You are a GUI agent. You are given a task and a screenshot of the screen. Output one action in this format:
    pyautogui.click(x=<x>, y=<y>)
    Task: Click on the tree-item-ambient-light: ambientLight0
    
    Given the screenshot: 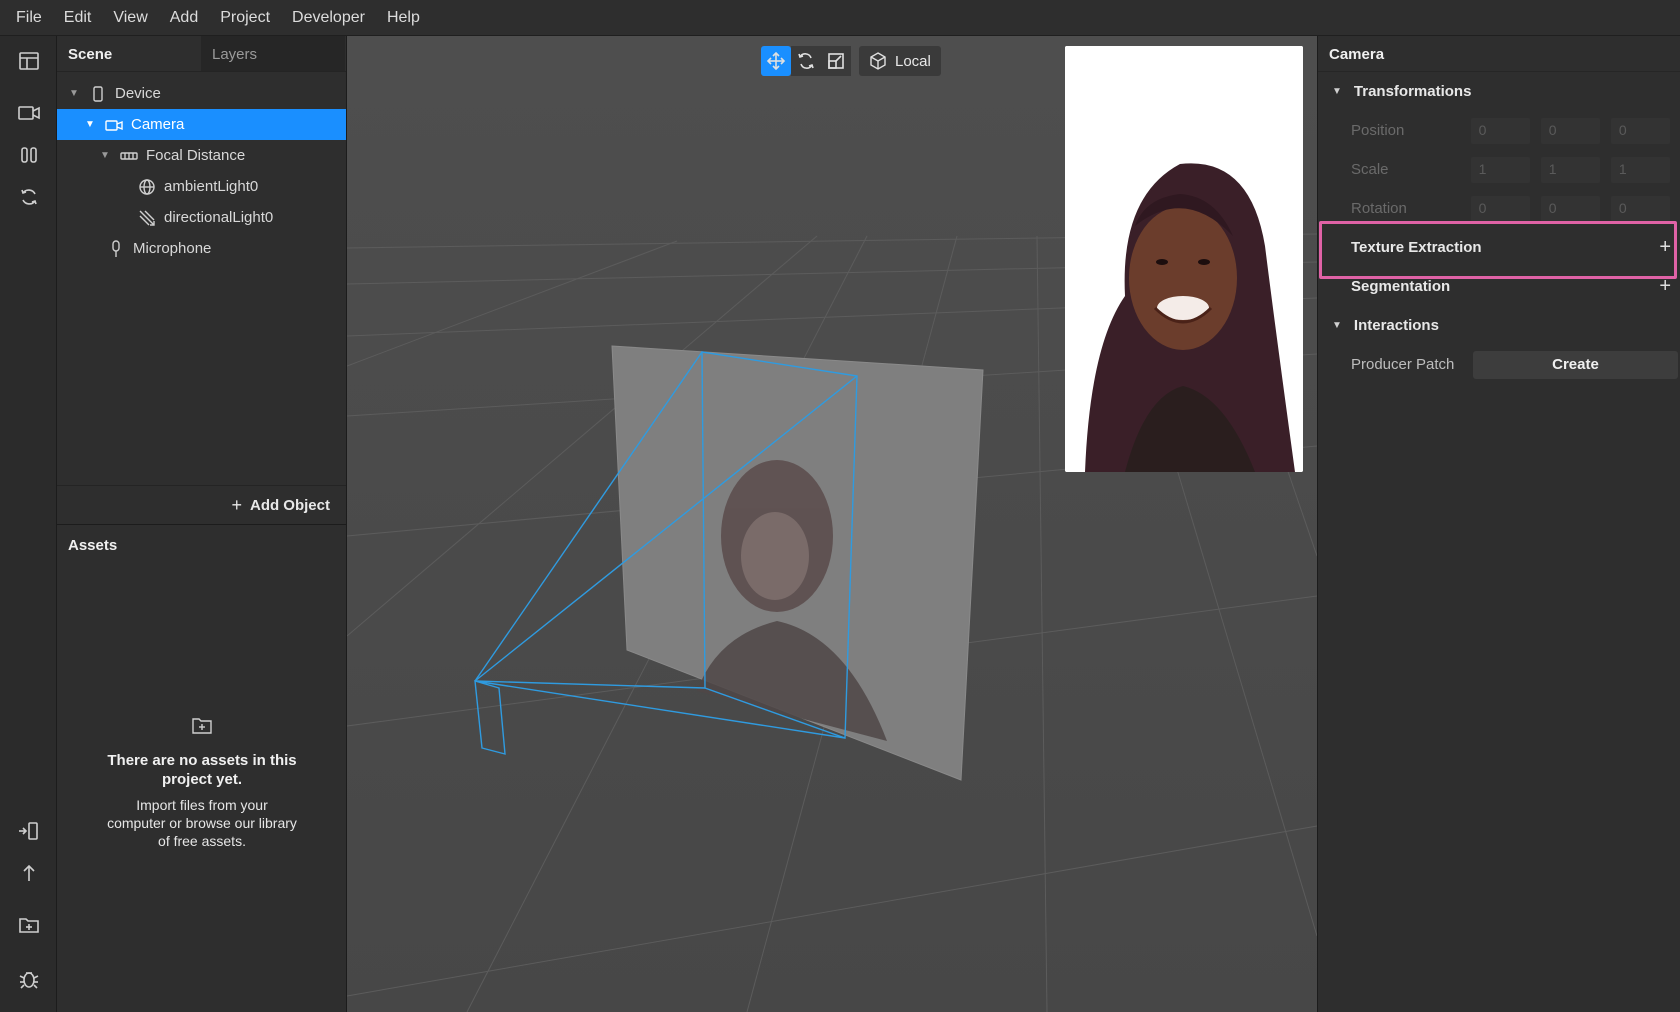 What is the action you would take?
    pyautogui.click(x=201, y=186)
    